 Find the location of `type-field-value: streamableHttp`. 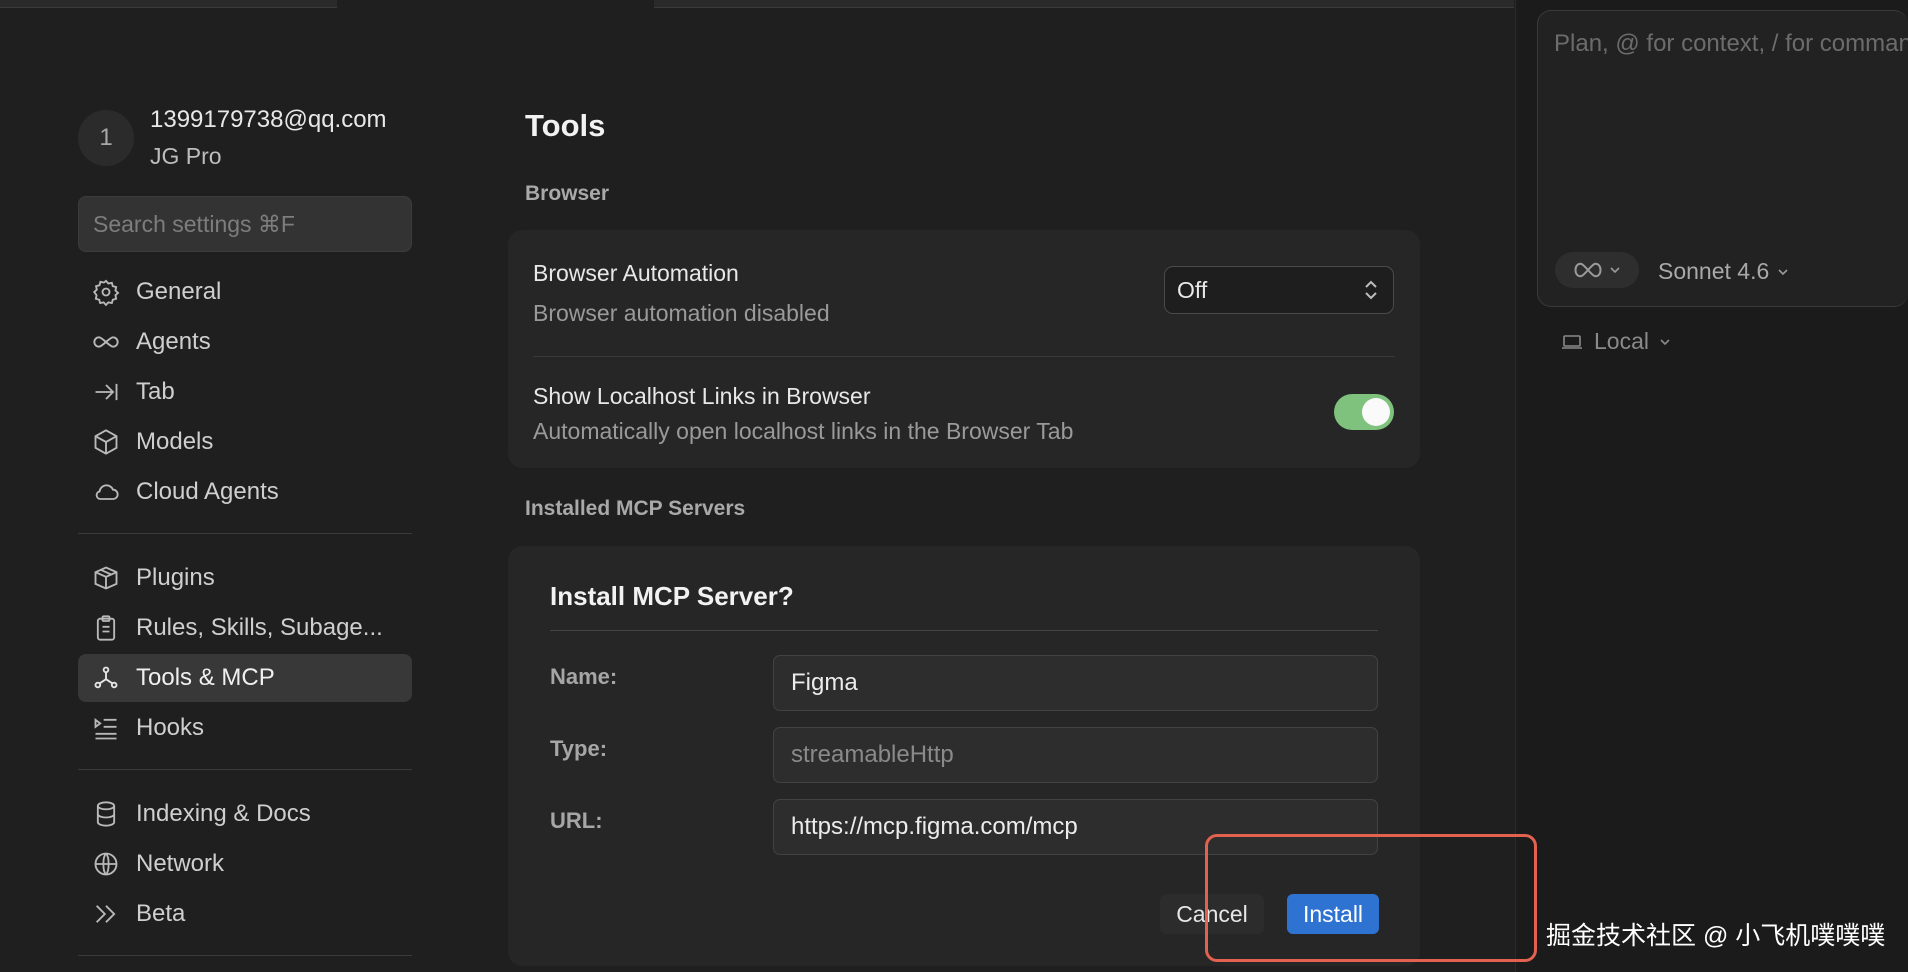

type-field-value: streamableHttp is located at coordinates (872, 754).